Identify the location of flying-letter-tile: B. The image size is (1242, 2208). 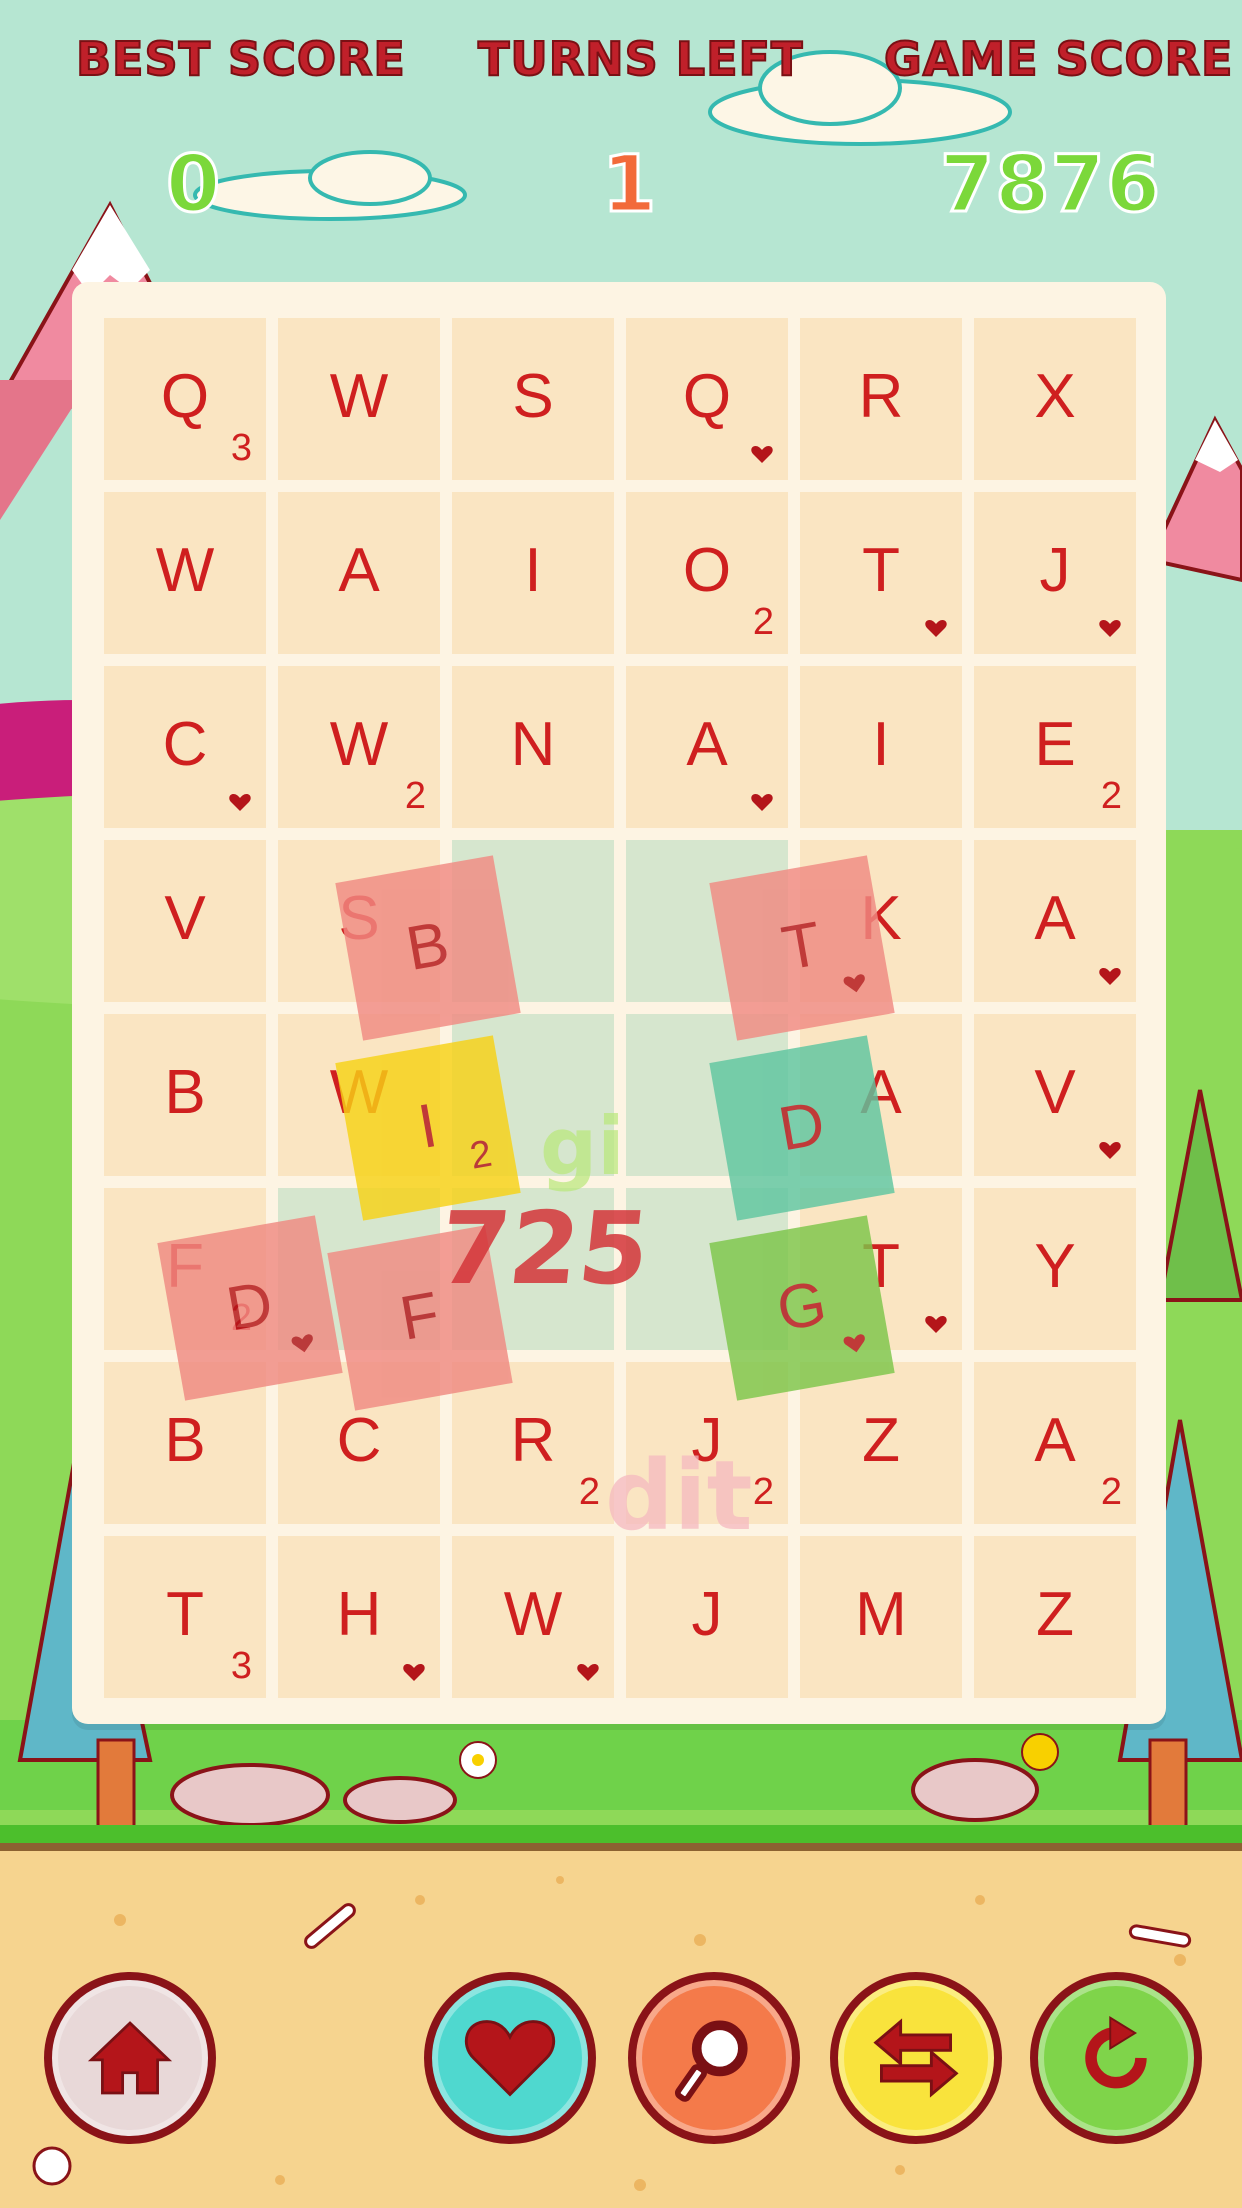
(428, 948).